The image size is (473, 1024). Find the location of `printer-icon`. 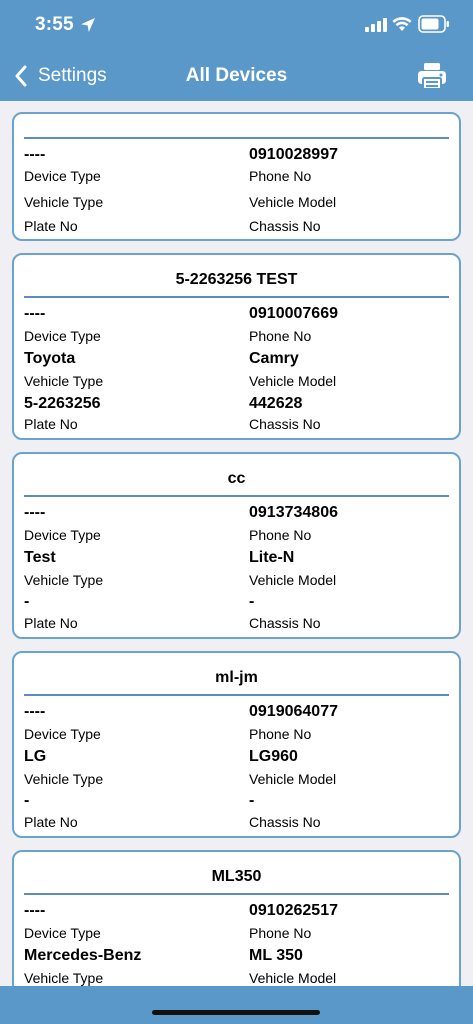

printer-icon is located at coordinates (432, 76).